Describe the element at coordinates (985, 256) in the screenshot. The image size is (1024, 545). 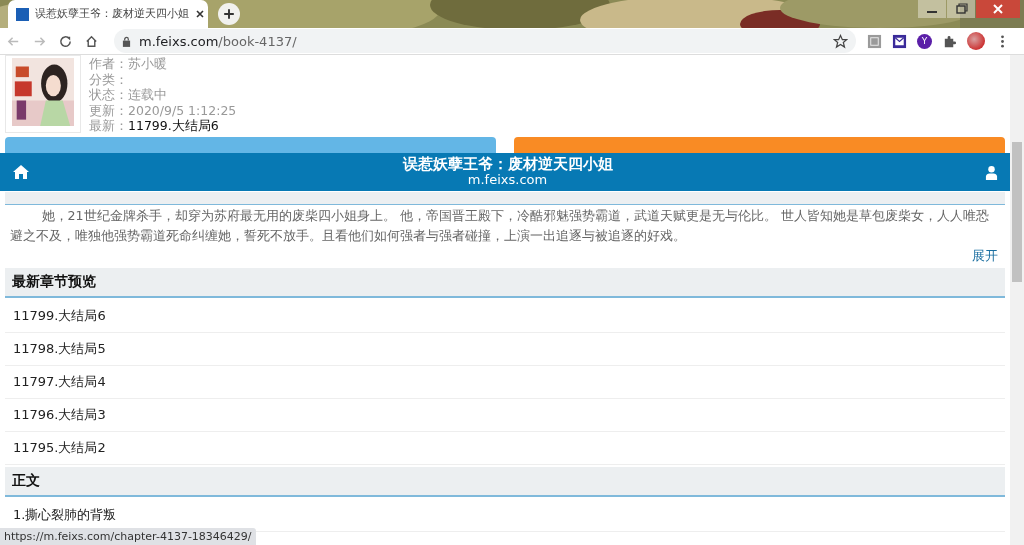
I see `expand-link: 展开` at that location.